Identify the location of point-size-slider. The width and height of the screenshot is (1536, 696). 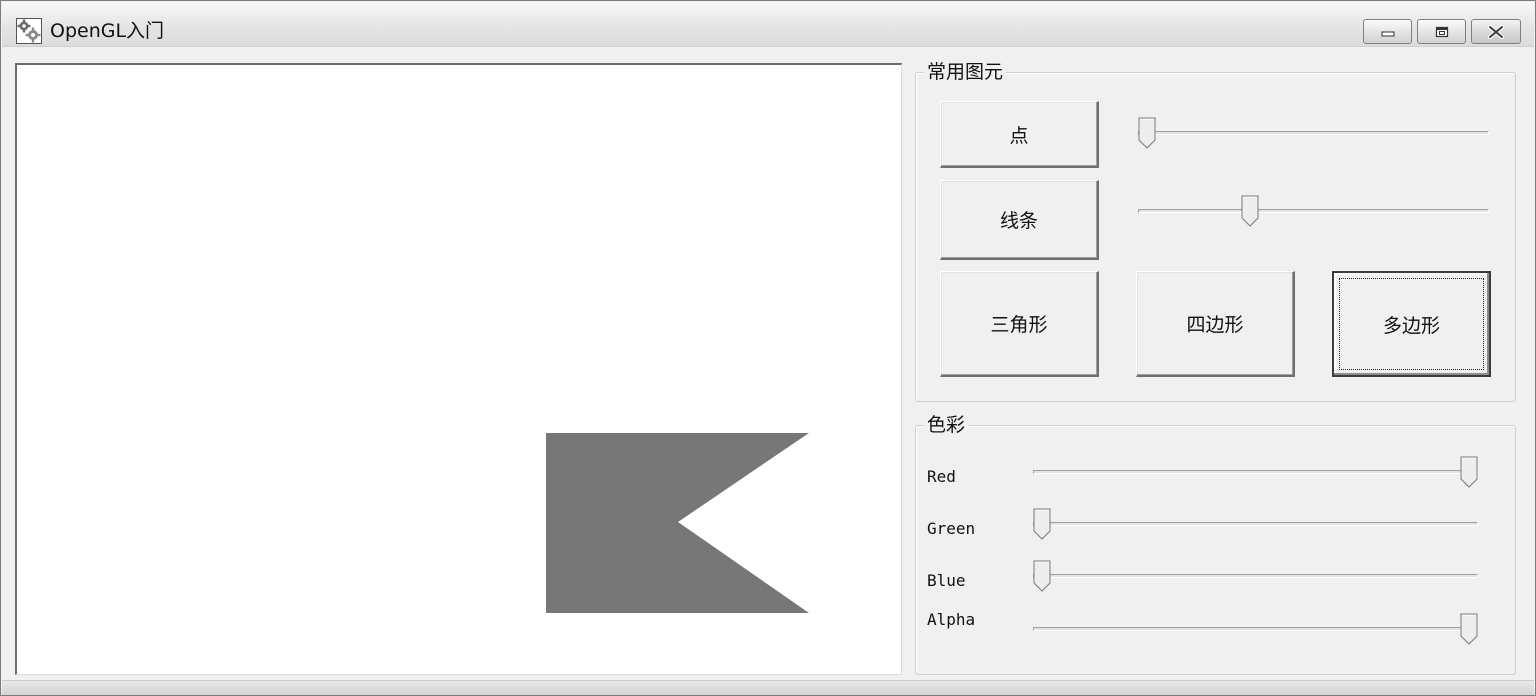
(1313, 133).